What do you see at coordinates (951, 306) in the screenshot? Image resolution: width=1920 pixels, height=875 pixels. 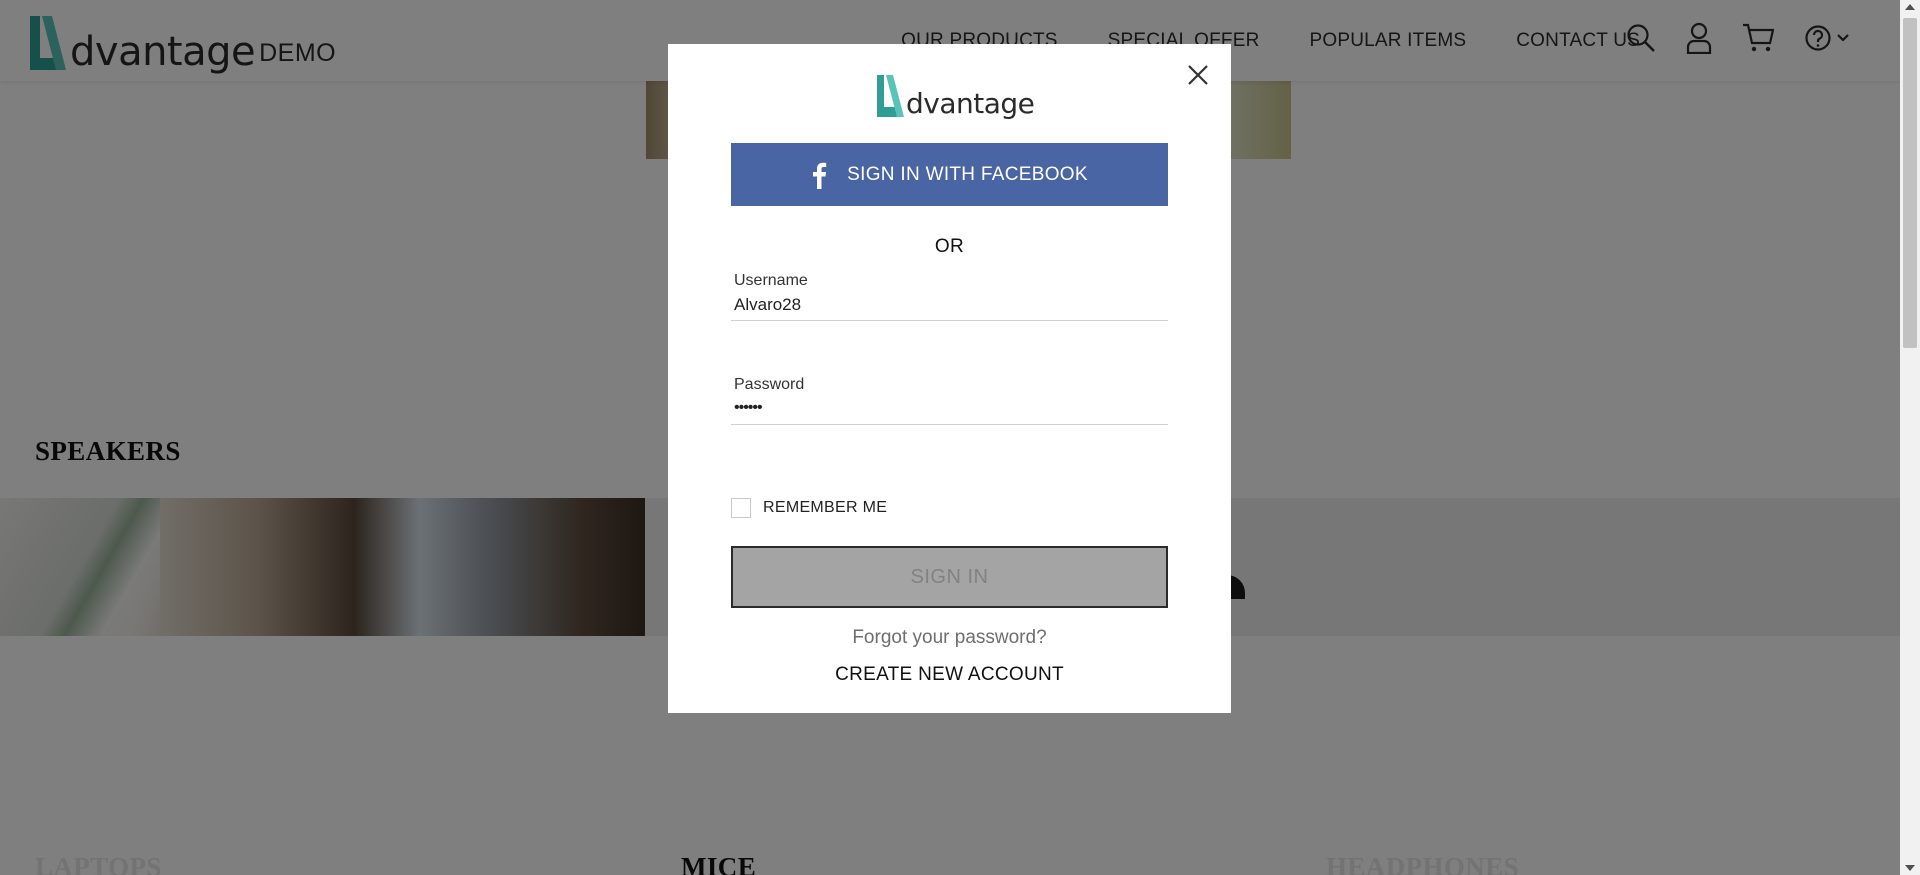 I see `username-input: Alvaro28` at bounding box center [951, 306].